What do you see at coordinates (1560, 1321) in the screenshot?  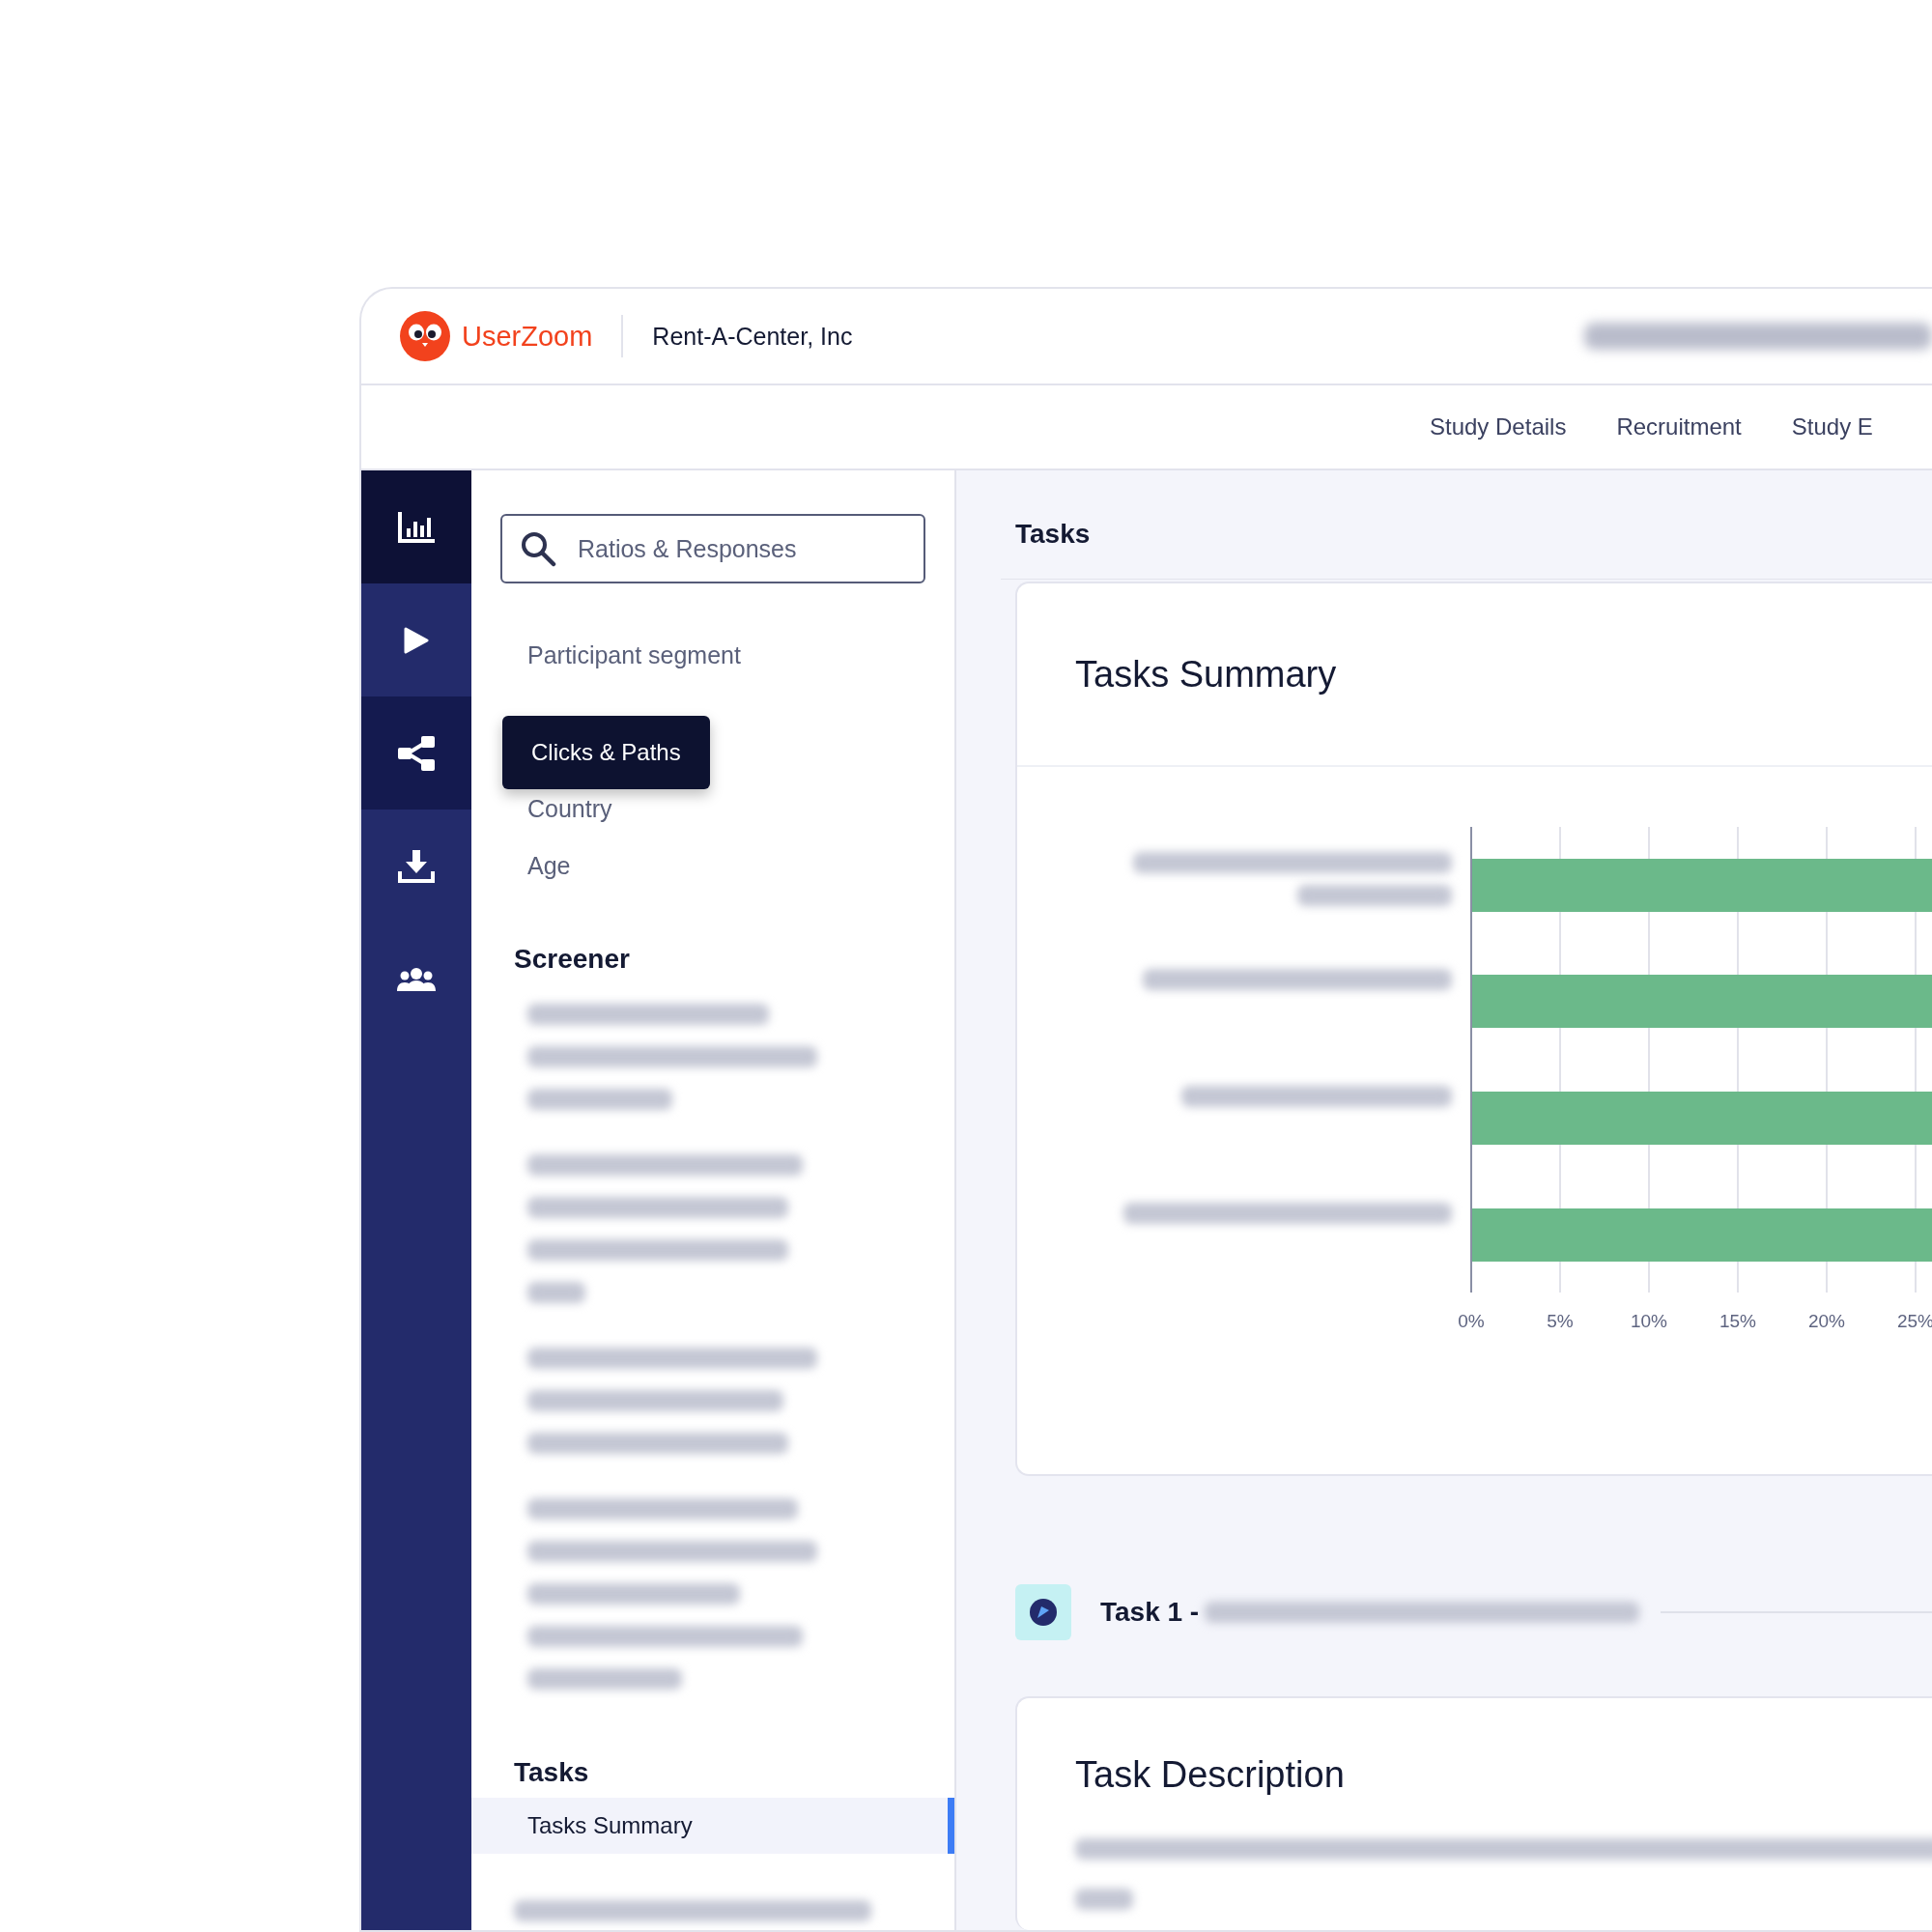 I see `axis-tick-label: 5%` at bounding box center [1560, 1321].